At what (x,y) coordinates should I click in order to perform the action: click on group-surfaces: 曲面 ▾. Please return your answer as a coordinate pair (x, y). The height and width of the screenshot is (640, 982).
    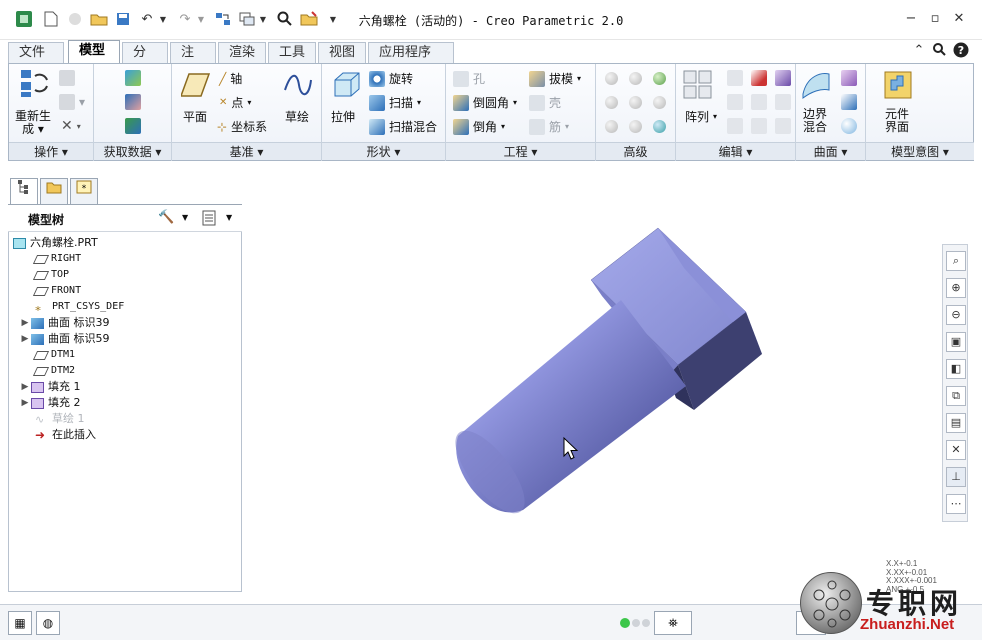
    Looking at the image, I should click on (830, 151).